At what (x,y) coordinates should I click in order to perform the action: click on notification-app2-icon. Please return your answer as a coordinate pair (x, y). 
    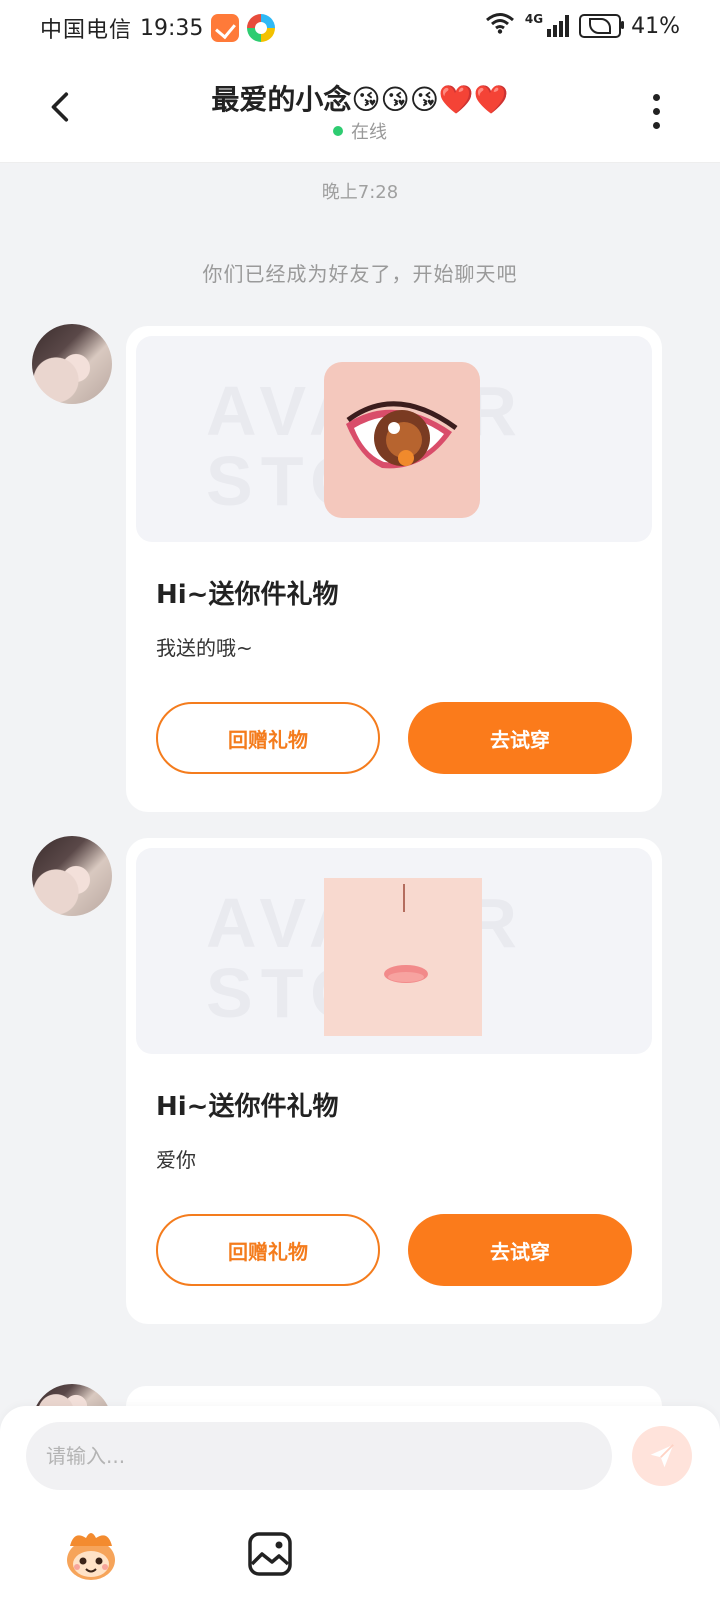
    Looking at the image, I should click on (261, 28).